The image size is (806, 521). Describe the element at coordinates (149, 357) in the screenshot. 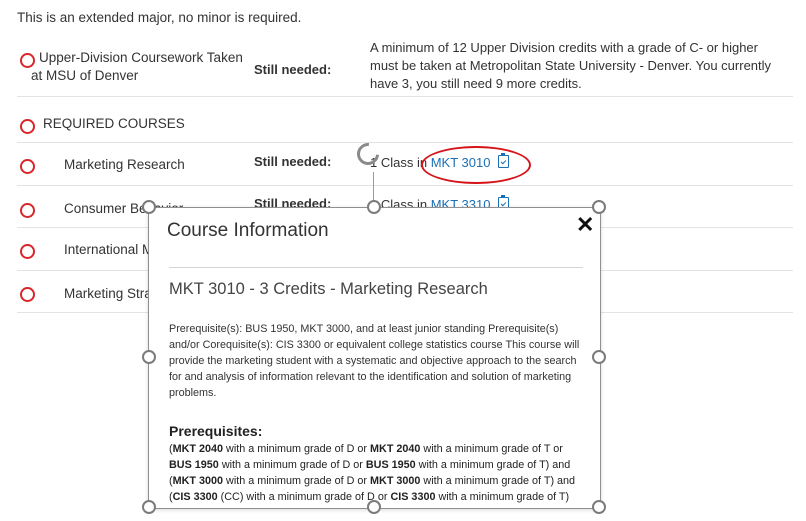

I see `resize-handle-middle-left` at that location.